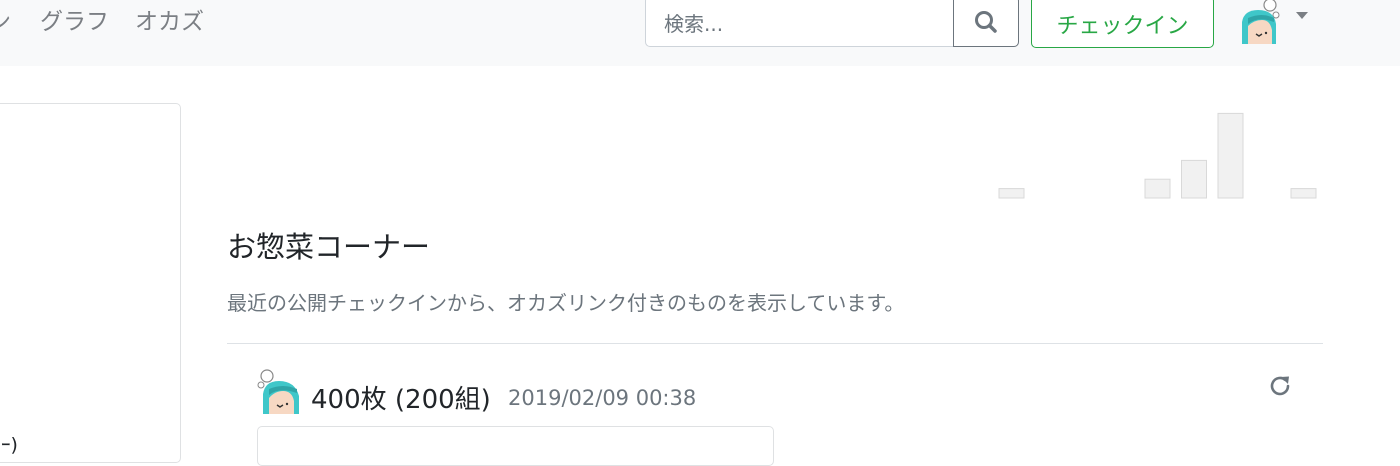 The width and height of the screenshot is (1400, 466). What do you see at coordinates (280, 391) in the screenshot?
I see `item-user-avatar` at bounding box center [280, 391].